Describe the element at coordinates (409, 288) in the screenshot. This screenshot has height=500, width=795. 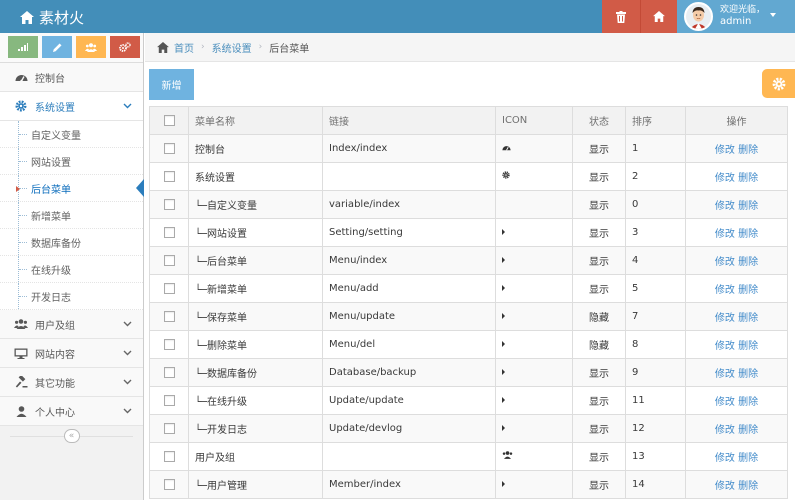
I see `cell-link: Menu/add` at that location.